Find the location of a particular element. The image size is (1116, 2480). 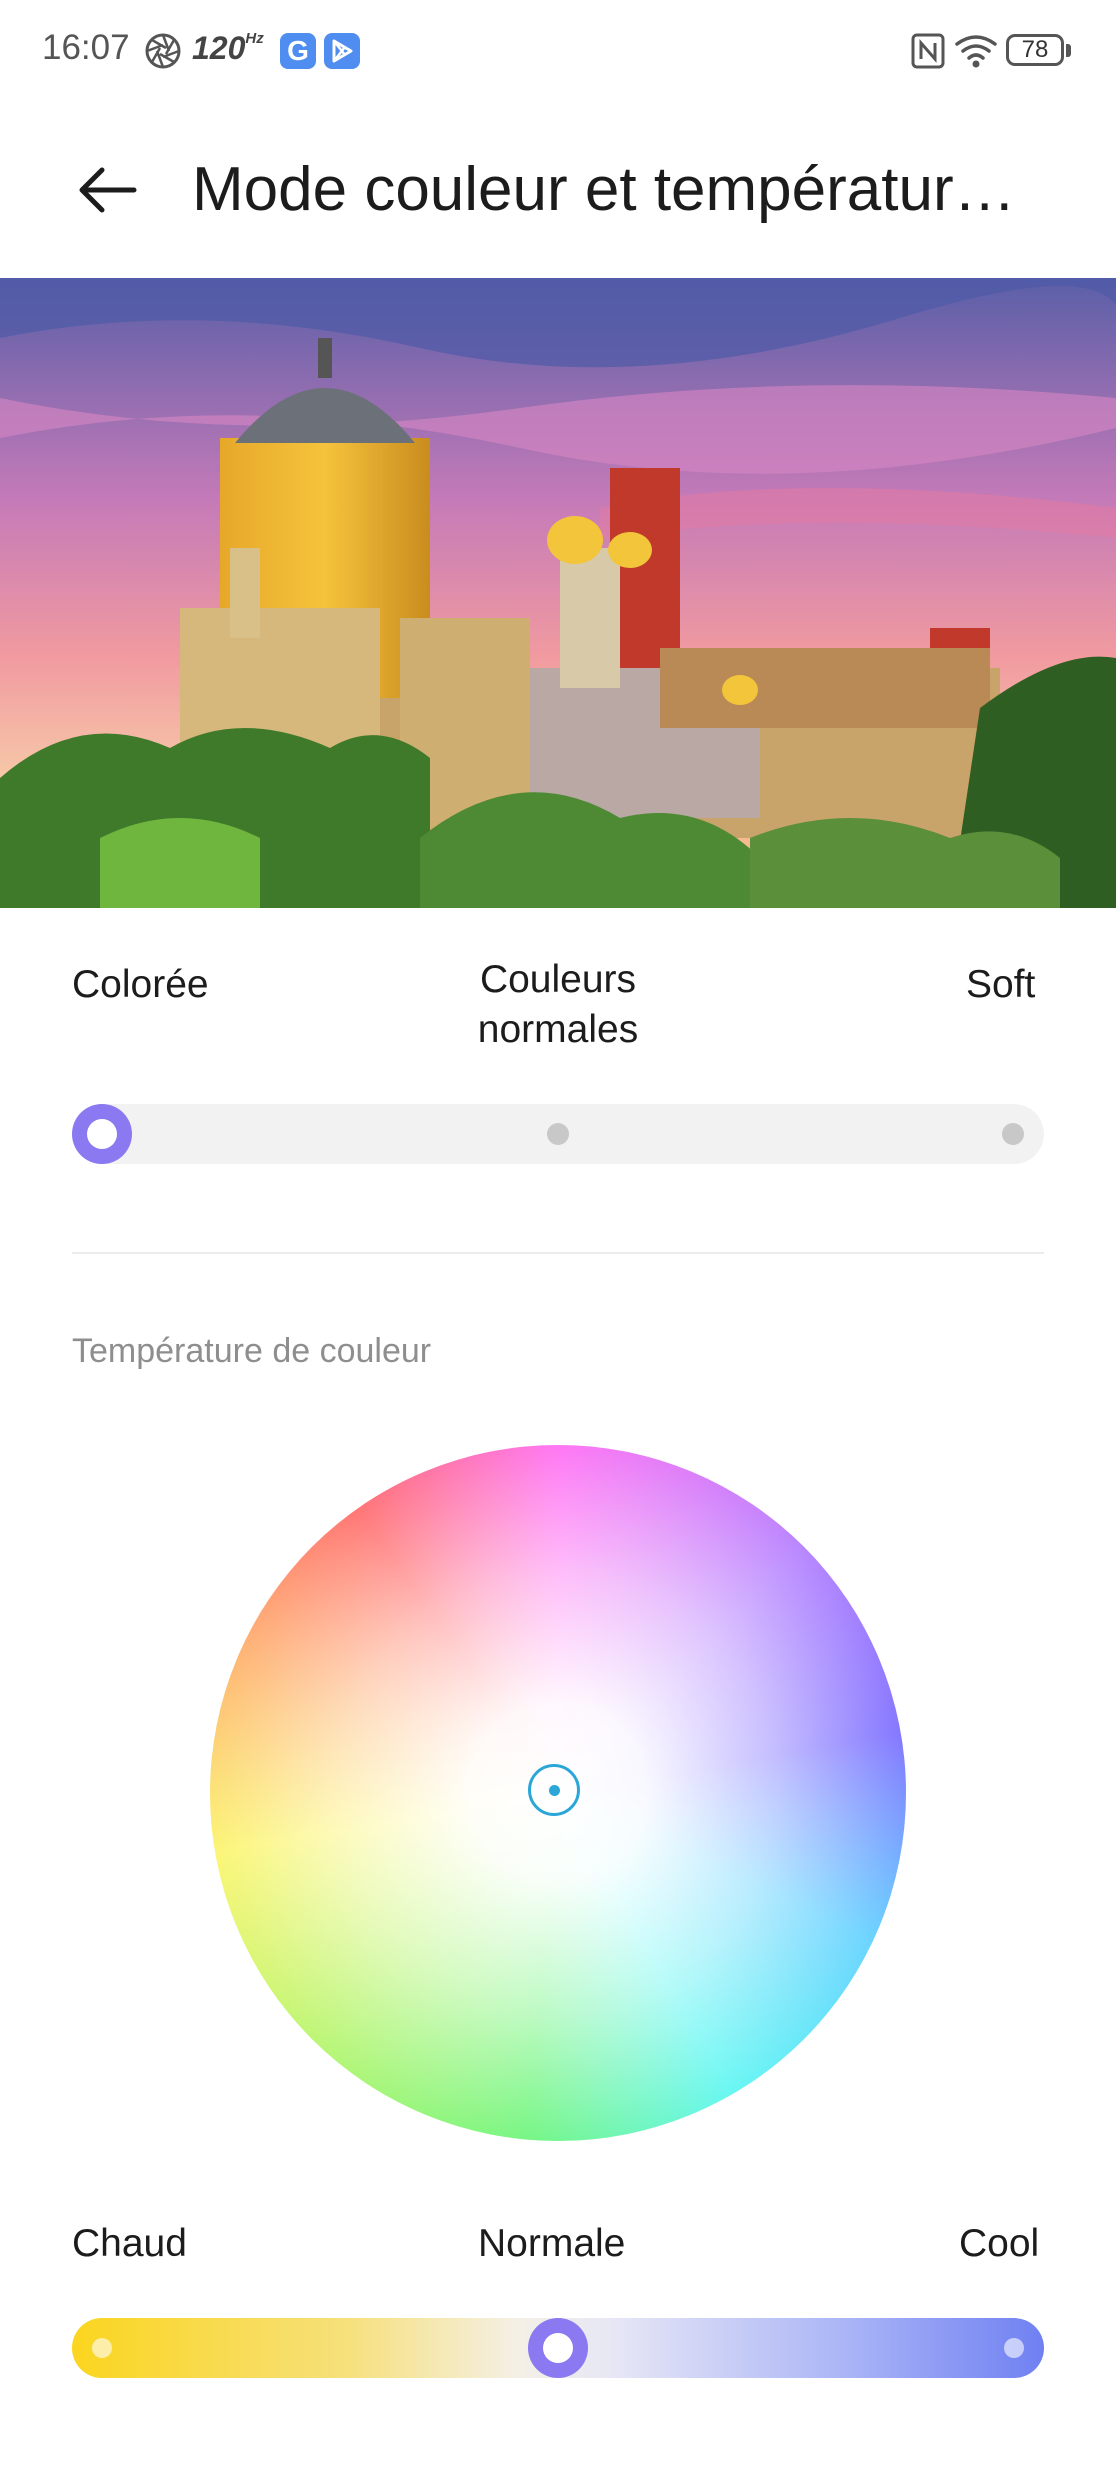

battery-icon: 78 is located at coordinates (1035, 50).